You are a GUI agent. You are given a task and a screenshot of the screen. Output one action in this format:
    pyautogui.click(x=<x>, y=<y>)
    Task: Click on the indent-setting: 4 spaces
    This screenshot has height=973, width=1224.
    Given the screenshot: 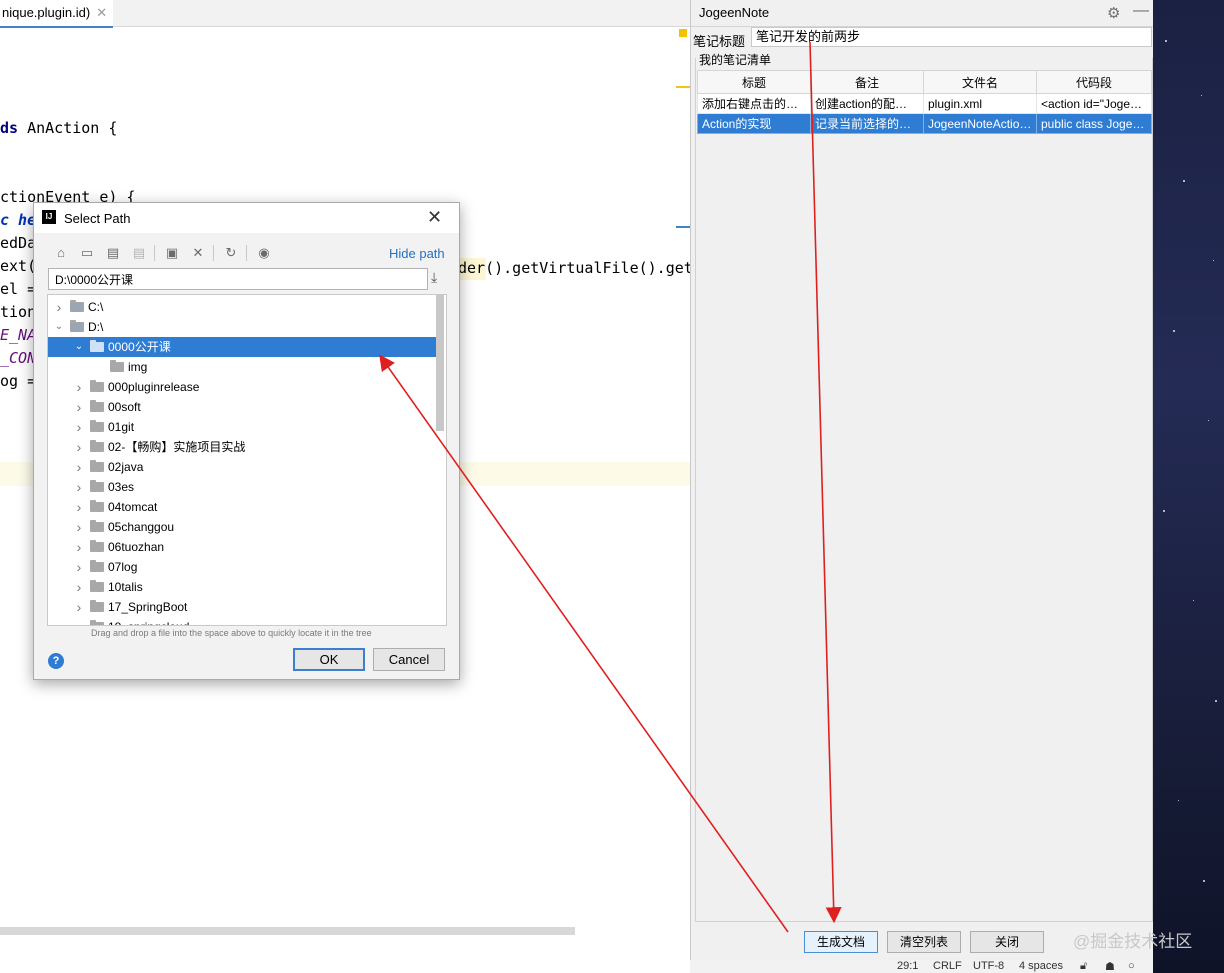 What is the action you would take?
    pyautogui.click(x=1041, y=966)
    